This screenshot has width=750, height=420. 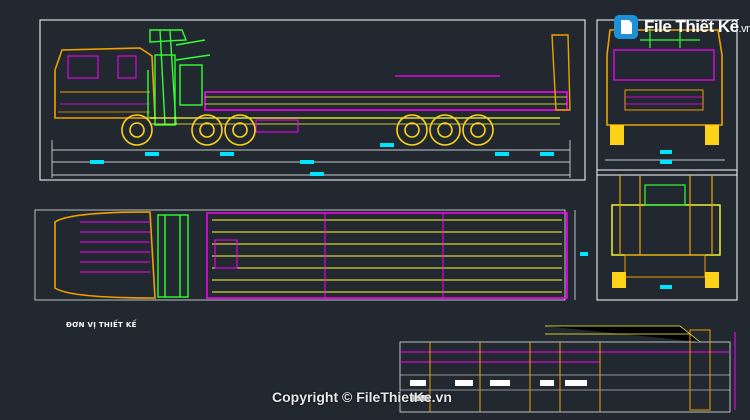 I want to click on logo-suffix: .vn, so click(x=744, y=29).